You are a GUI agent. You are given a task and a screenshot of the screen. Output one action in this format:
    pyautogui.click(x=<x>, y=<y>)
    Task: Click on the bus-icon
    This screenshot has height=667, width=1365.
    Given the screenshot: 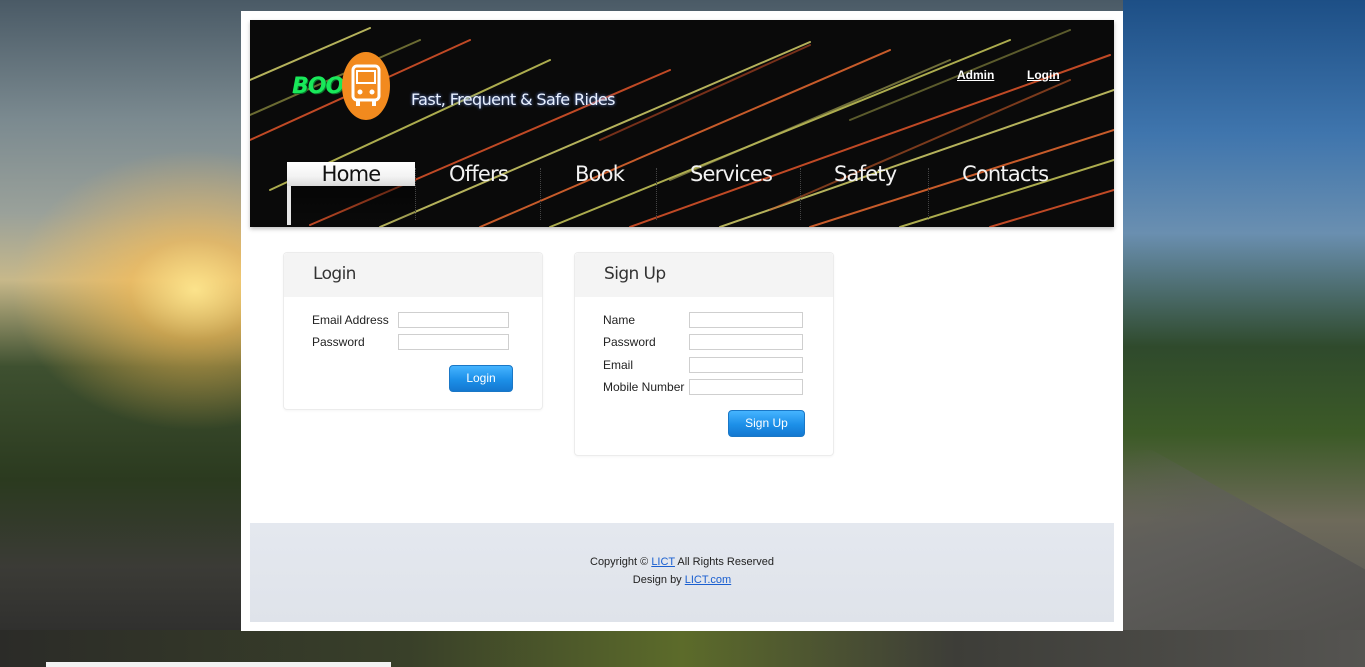 What is the action you would take?
    pyautogui.click(x=366, y=86)
    